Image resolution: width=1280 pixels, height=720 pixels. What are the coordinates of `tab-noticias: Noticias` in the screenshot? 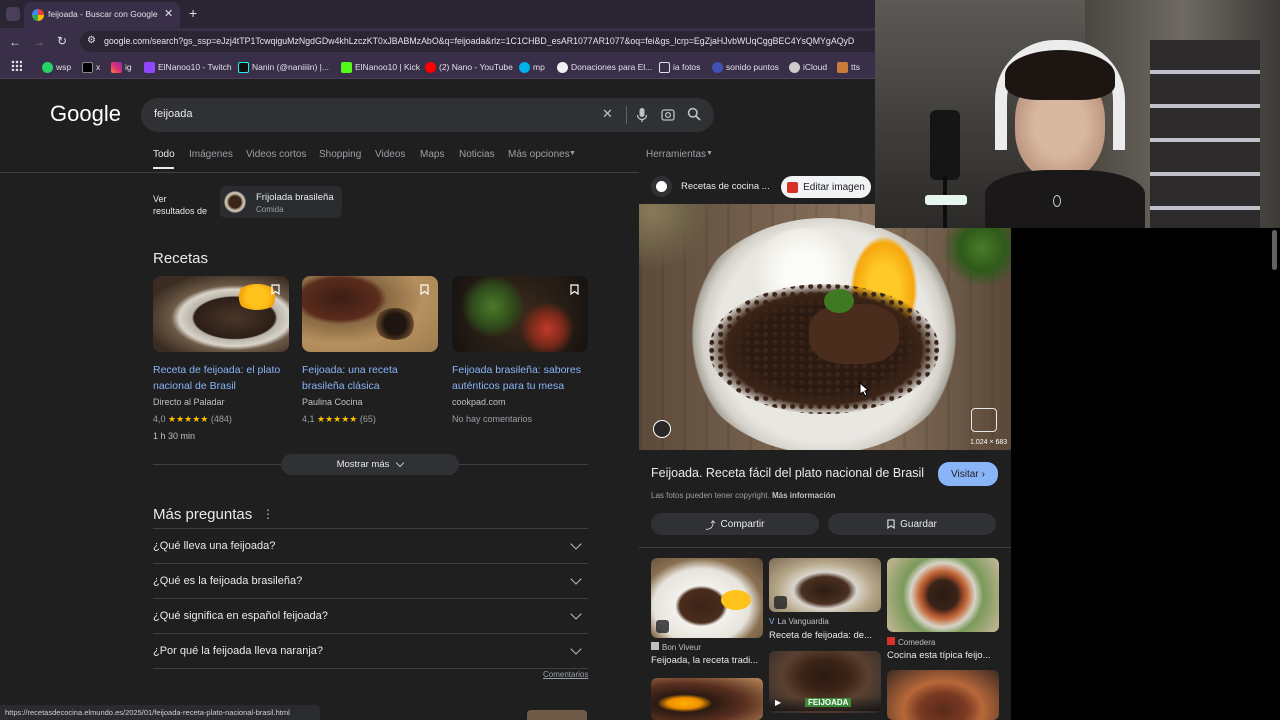 It's located at (477, 154).